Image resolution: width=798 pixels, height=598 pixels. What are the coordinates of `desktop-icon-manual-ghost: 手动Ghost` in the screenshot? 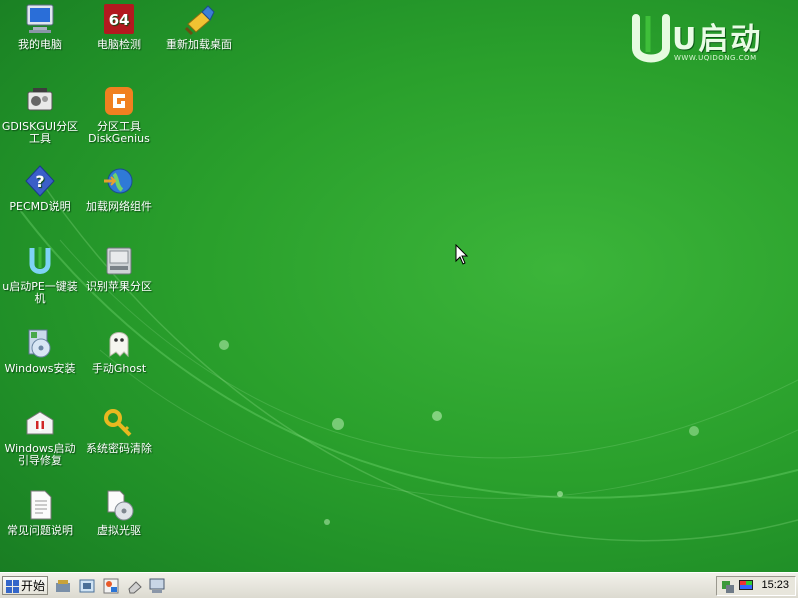 It's located at (119, 350).